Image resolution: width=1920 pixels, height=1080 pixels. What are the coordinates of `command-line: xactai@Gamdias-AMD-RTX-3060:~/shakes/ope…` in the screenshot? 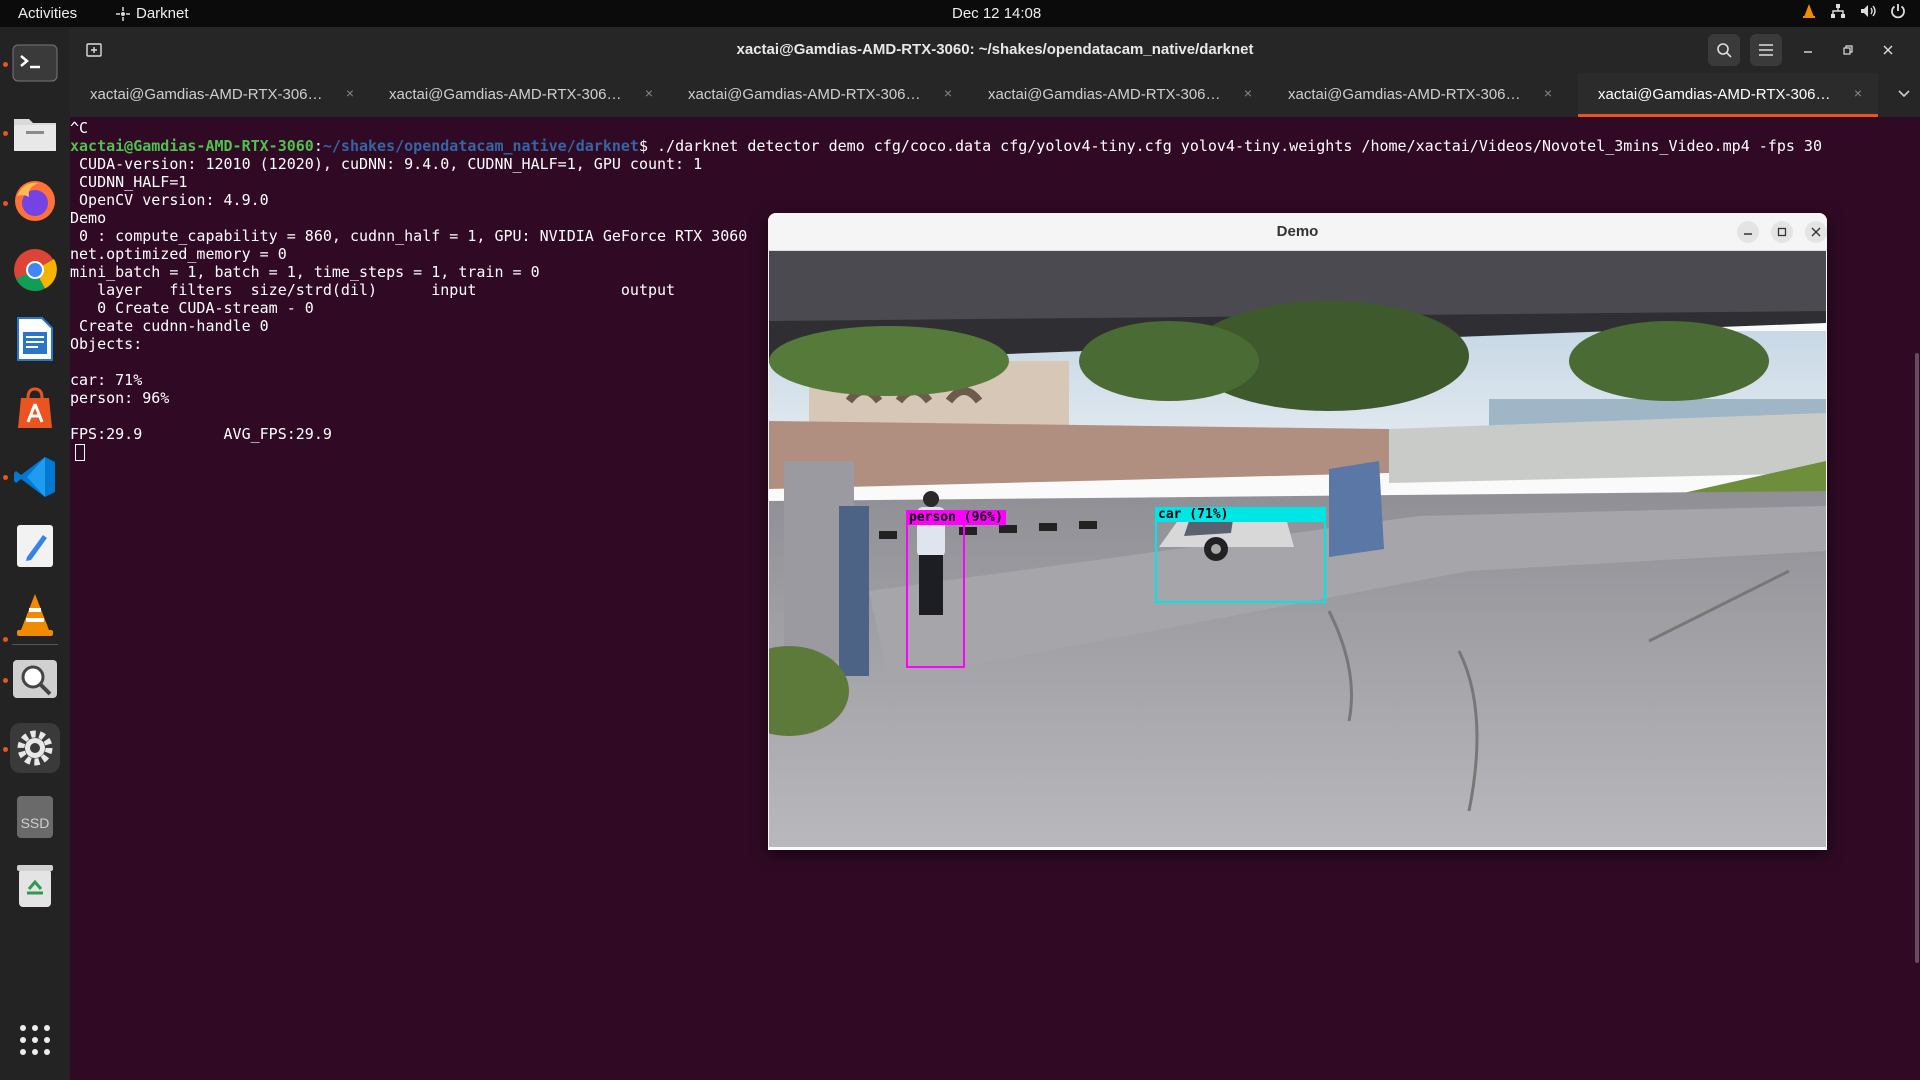 It's located at (995, 146).